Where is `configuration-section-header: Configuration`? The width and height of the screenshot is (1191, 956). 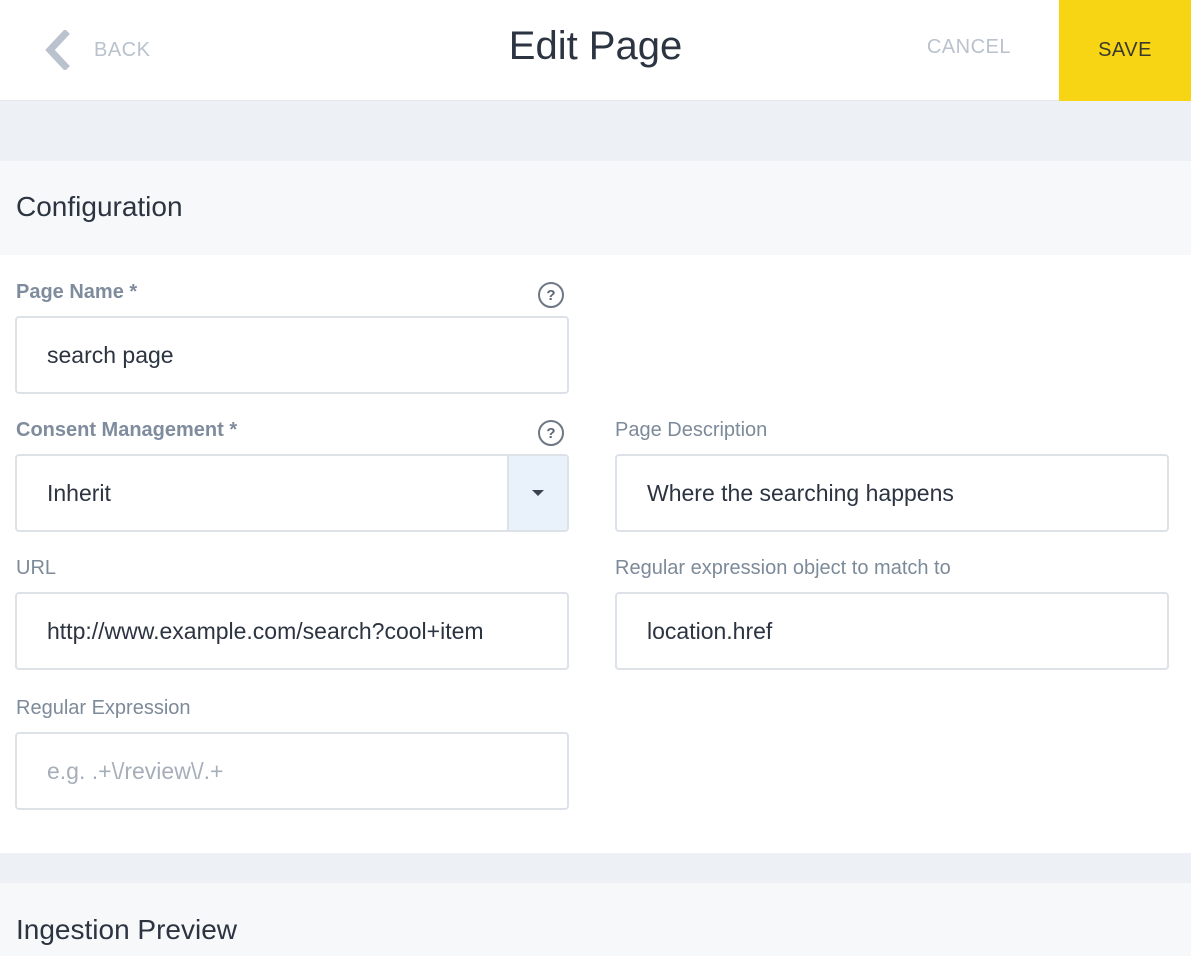
configuration-section-header: Configuration is located at coordinates (595, 208).